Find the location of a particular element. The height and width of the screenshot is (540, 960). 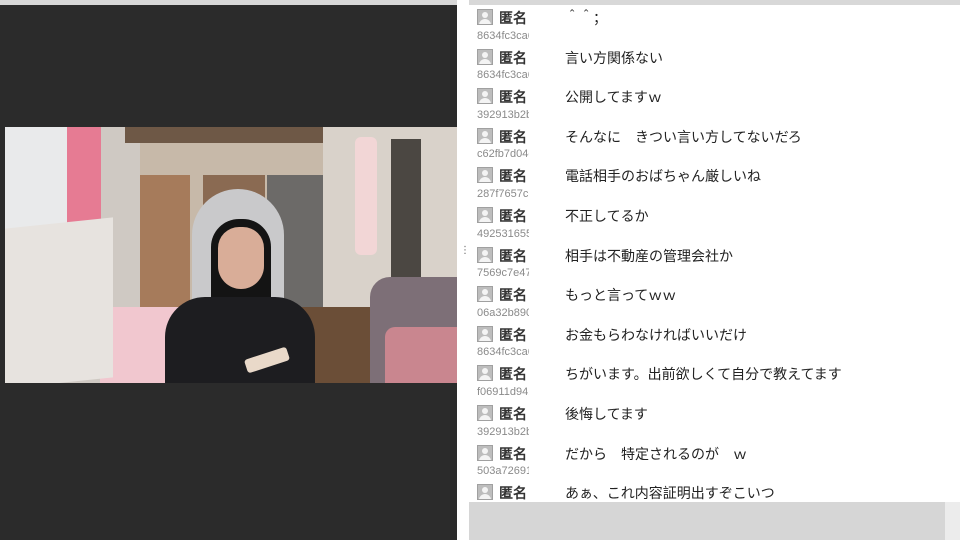

comment-item: 8634fc3ca6ee3 匿名 ちがいます。出前欲しくて自分で教えてます is located at coordinates (714, 366).